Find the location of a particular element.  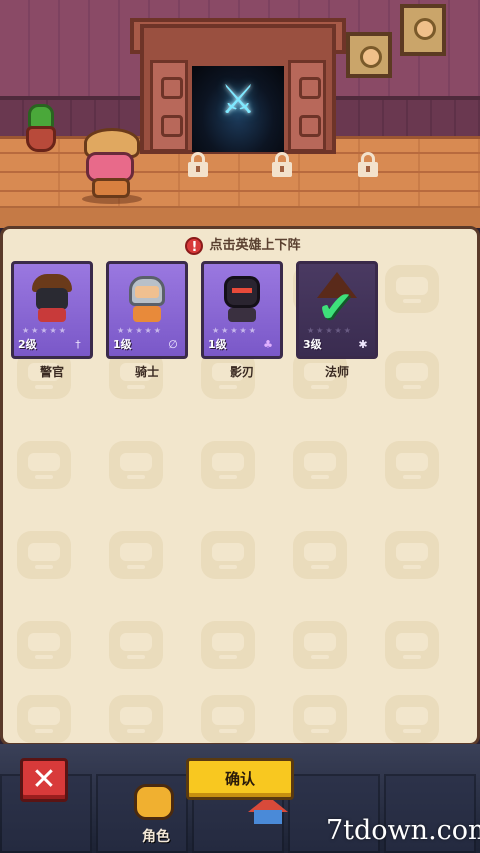

player-hero-sprite is located at coordinates (113, 165).